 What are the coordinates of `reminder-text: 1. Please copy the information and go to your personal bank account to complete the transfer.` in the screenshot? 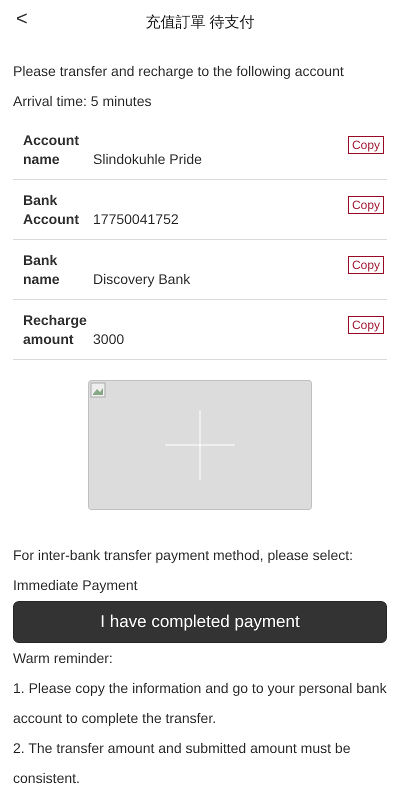 It's located at (200, 703).